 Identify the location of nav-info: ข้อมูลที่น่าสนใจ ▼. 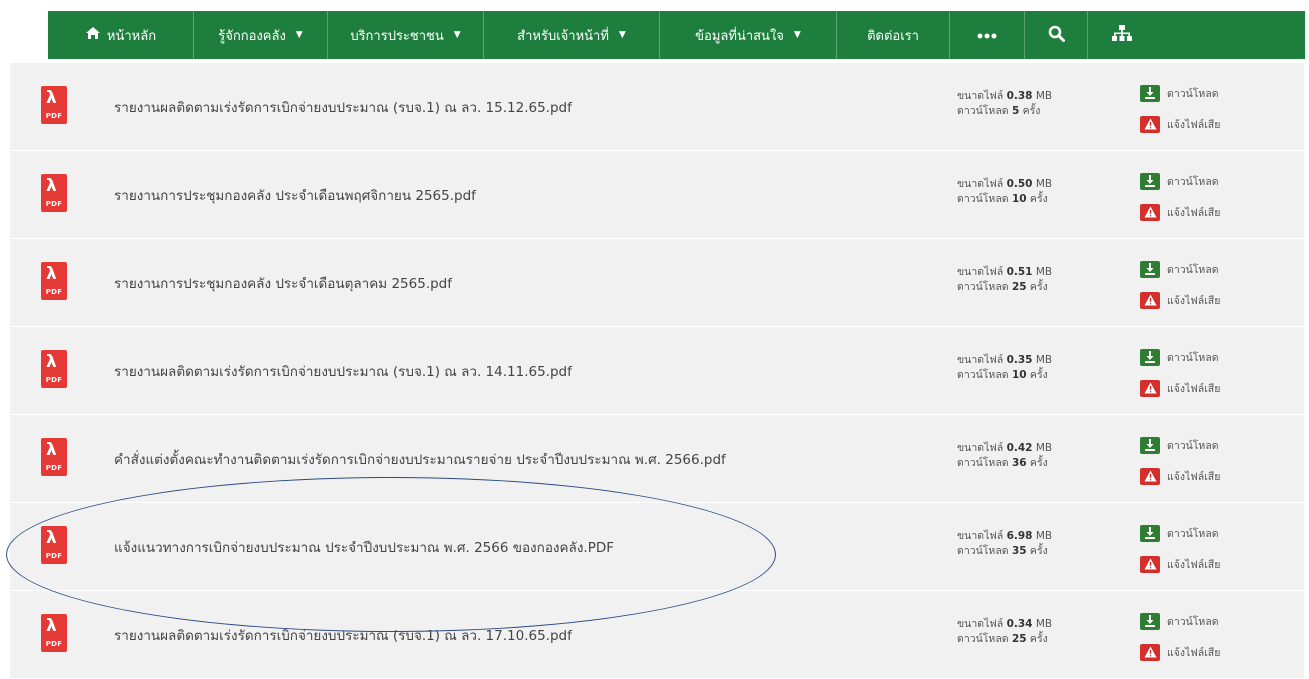
(748, 35).